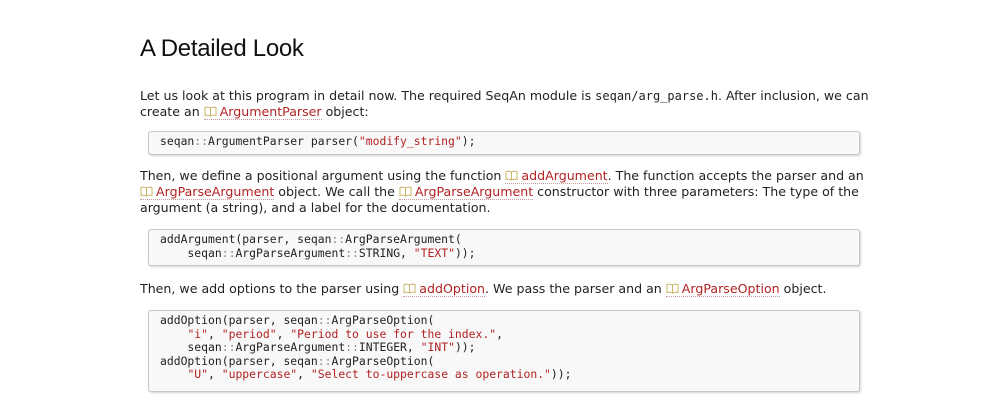  Describe the element at coordinates (222, 48) in the screenshot. I see `page-title: A Detailed Look` at that location.